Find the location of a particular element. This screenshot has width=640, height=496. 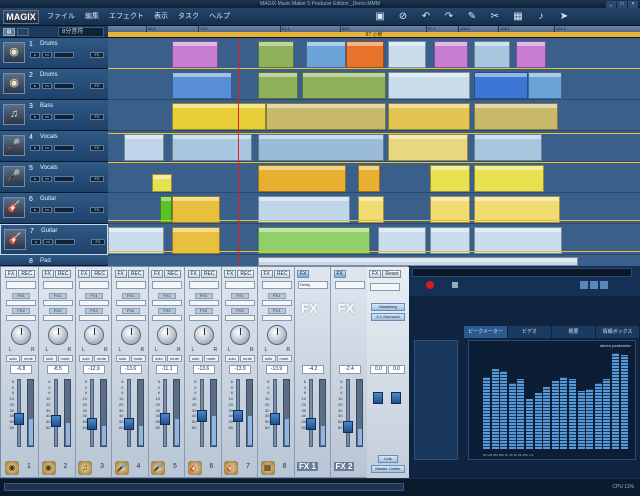

maximize-button: □ is located at coordinates (622, 4).